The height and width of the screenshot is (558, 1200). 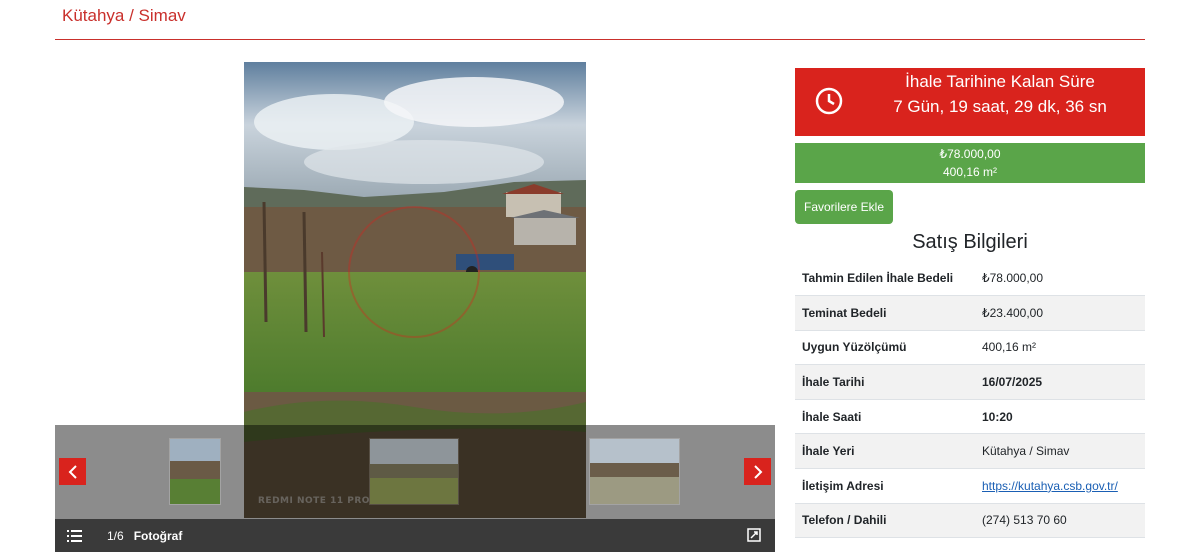 What do you see at coordinates (885, 417) in the screenshot?
I see `row-key: İhale Saati` at bounding box center [885, 417].